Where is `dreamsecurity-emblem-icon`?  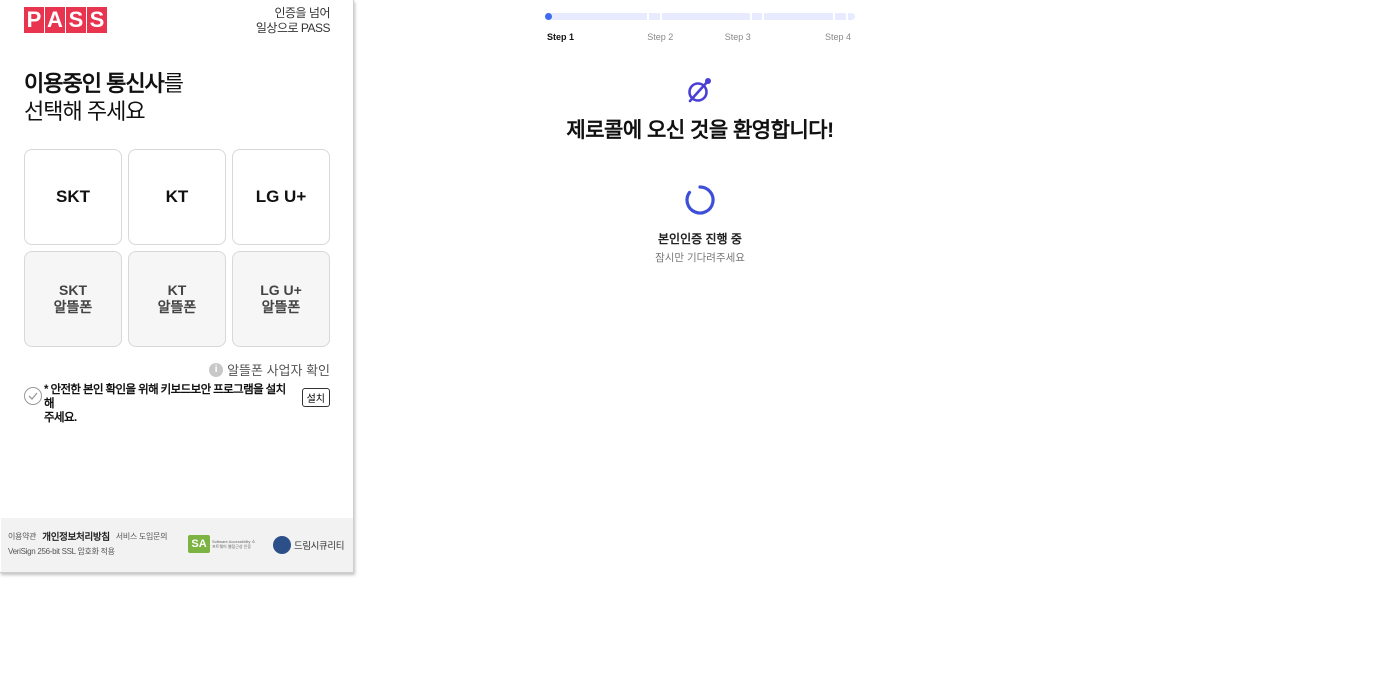
dreamsecurity-emblem-icon is located at coordinates (282, 545).